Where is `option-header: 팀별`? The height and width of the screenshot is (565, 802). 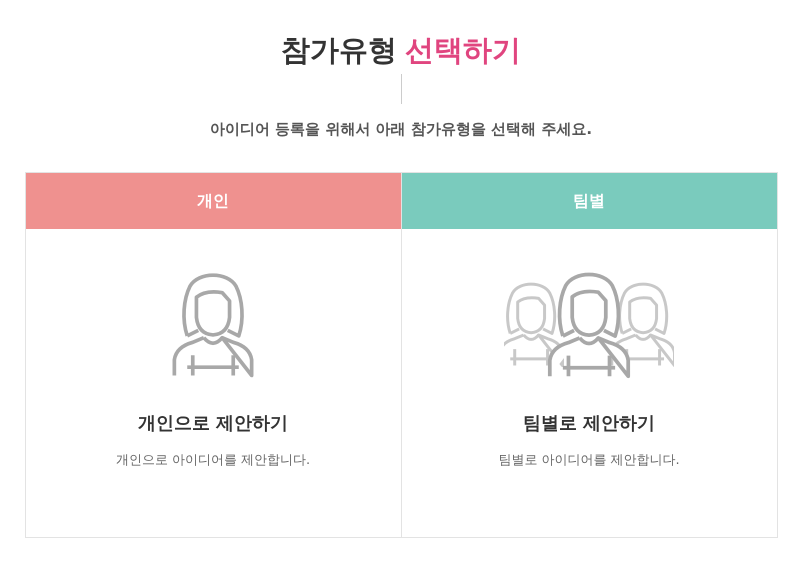 option-header: 팀별 is located at coordinates (589, 201).